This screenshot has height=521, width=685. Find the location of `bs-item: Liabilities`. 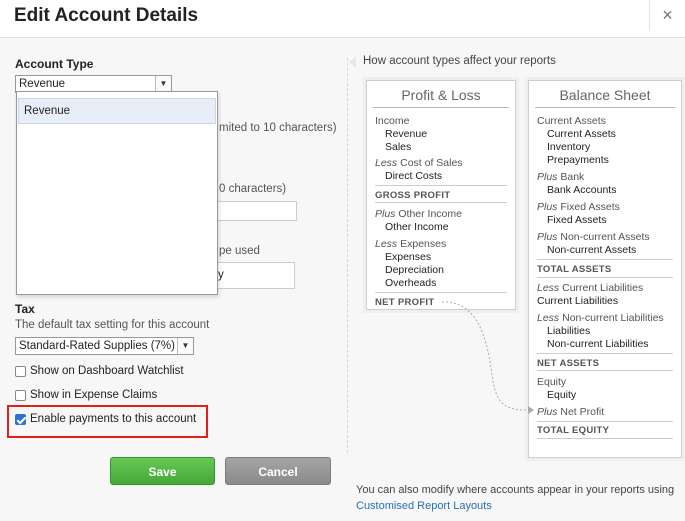

bs-item: Liabilities is located at coordinates (569, 331).